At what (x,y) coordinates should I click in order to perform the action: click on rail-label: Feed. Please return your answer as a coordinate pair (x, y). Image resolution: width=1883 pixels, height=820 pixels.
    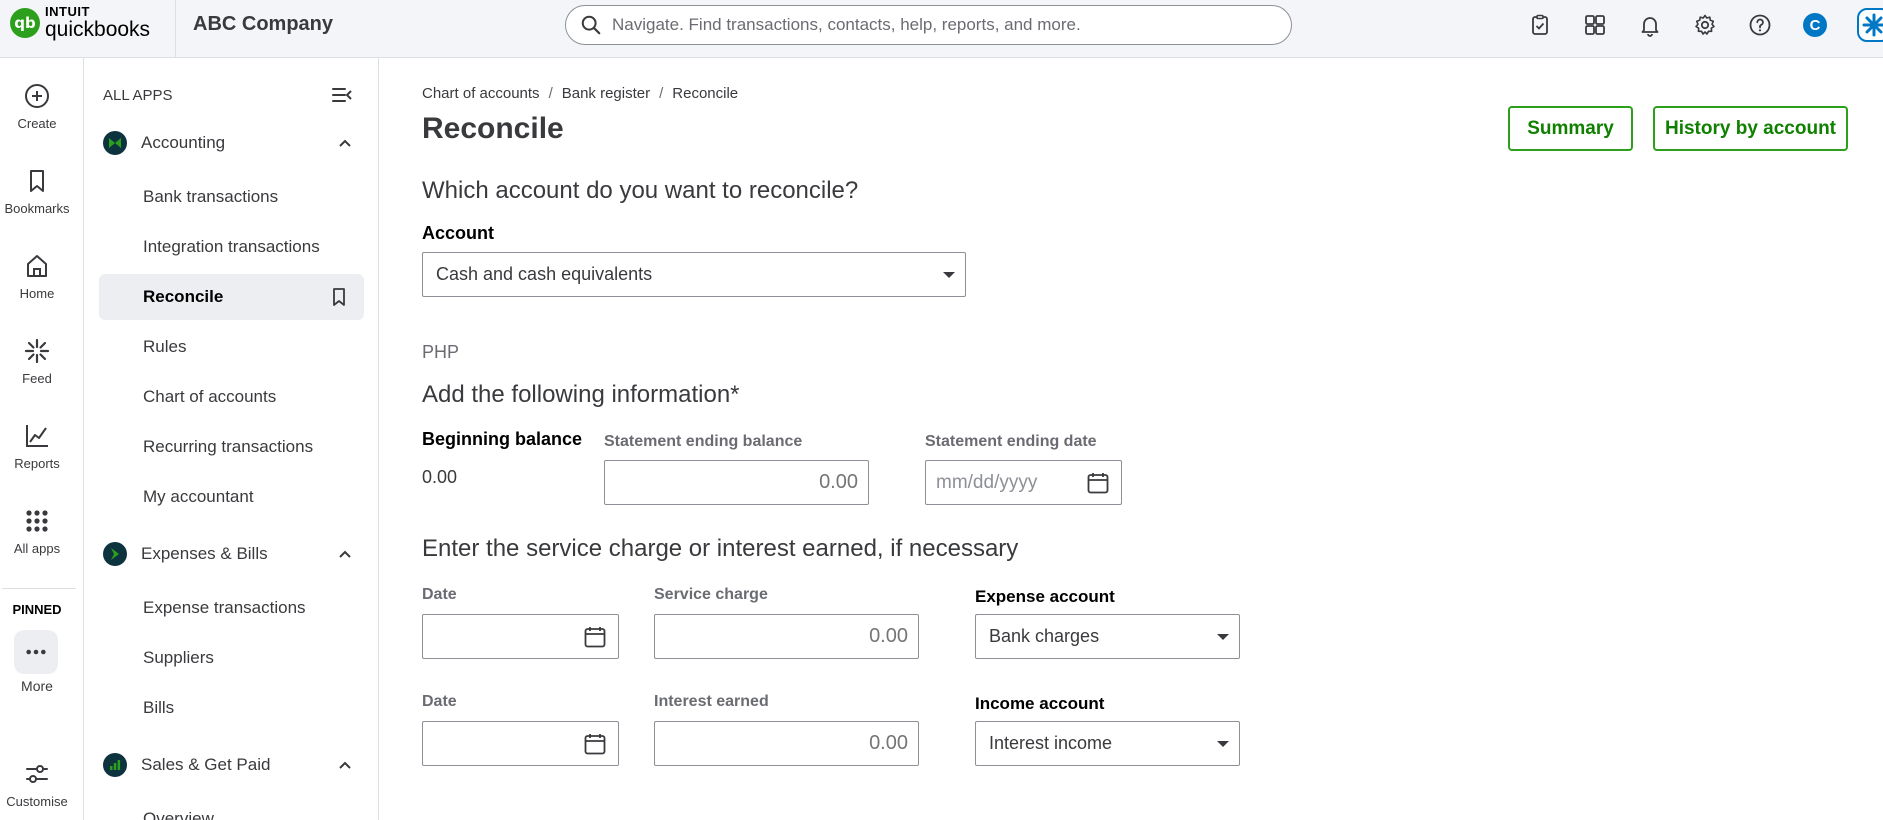
    Looking at the image, I should click on (37, 378).